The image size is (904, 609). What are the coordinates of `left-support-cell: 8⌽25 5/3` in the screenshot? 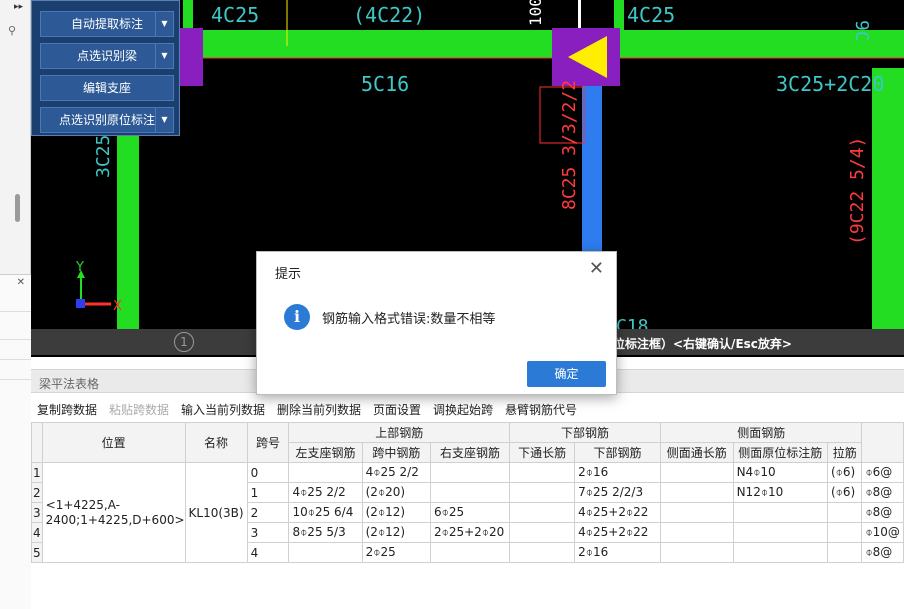 It's located at (325, 532).